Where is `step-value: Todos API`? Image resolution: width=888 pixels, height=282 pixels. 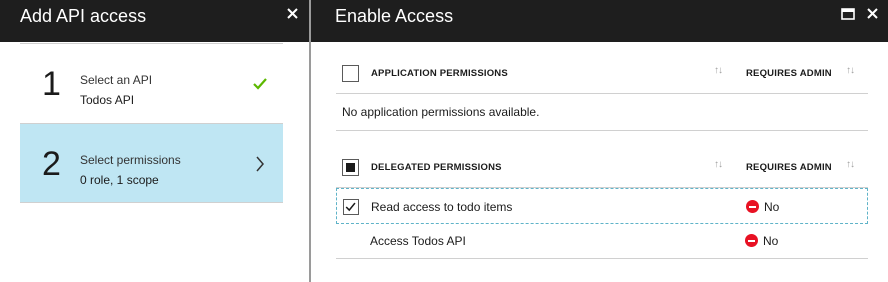
step-value: Todos API is located at coordinates (107, 100).